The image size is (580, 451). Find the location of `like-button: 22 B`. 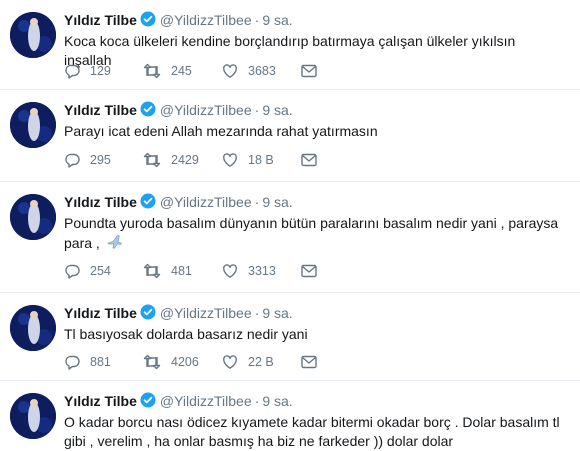

like-button: 22 B is located at coordinates (261, 362).